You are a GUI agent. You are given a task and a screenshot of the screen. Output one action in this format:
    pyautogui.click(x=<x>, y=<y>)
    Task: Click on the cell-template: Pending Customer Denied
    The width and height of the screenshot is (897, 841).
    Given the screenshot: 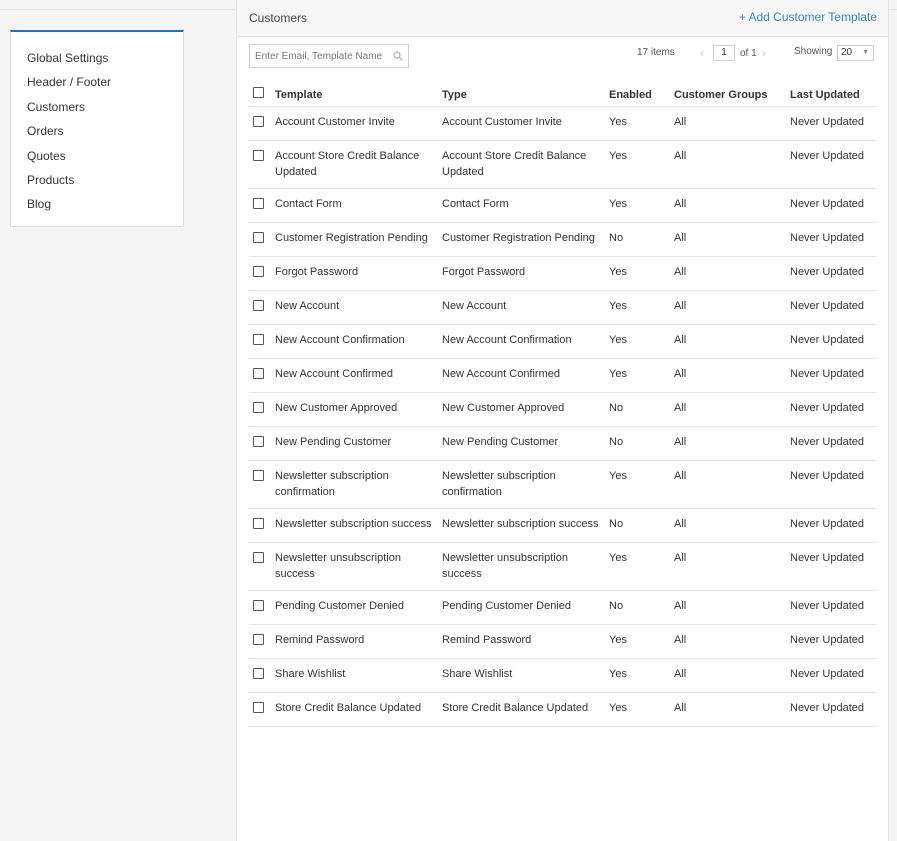 What is the action you would take?
    pyautogui.click(x=358, y=607)
    